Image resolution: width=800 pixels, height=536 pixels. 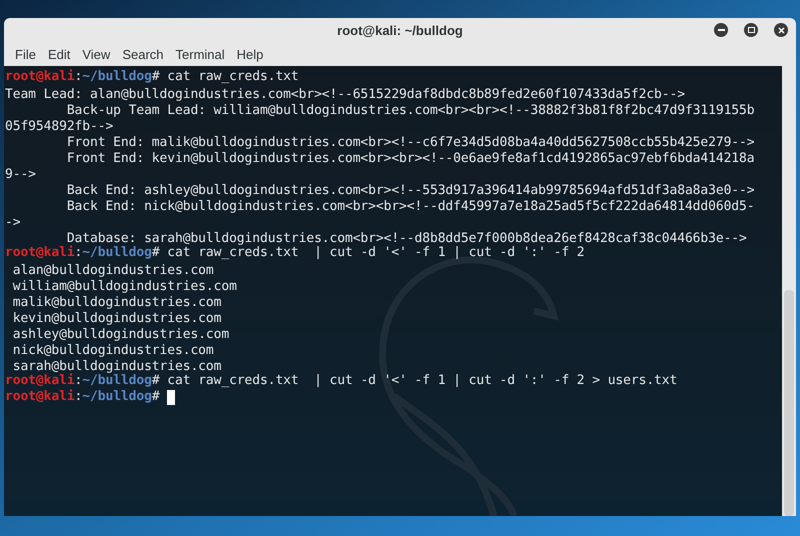 I want to click on text-cursor, so click(x=171, y=397).